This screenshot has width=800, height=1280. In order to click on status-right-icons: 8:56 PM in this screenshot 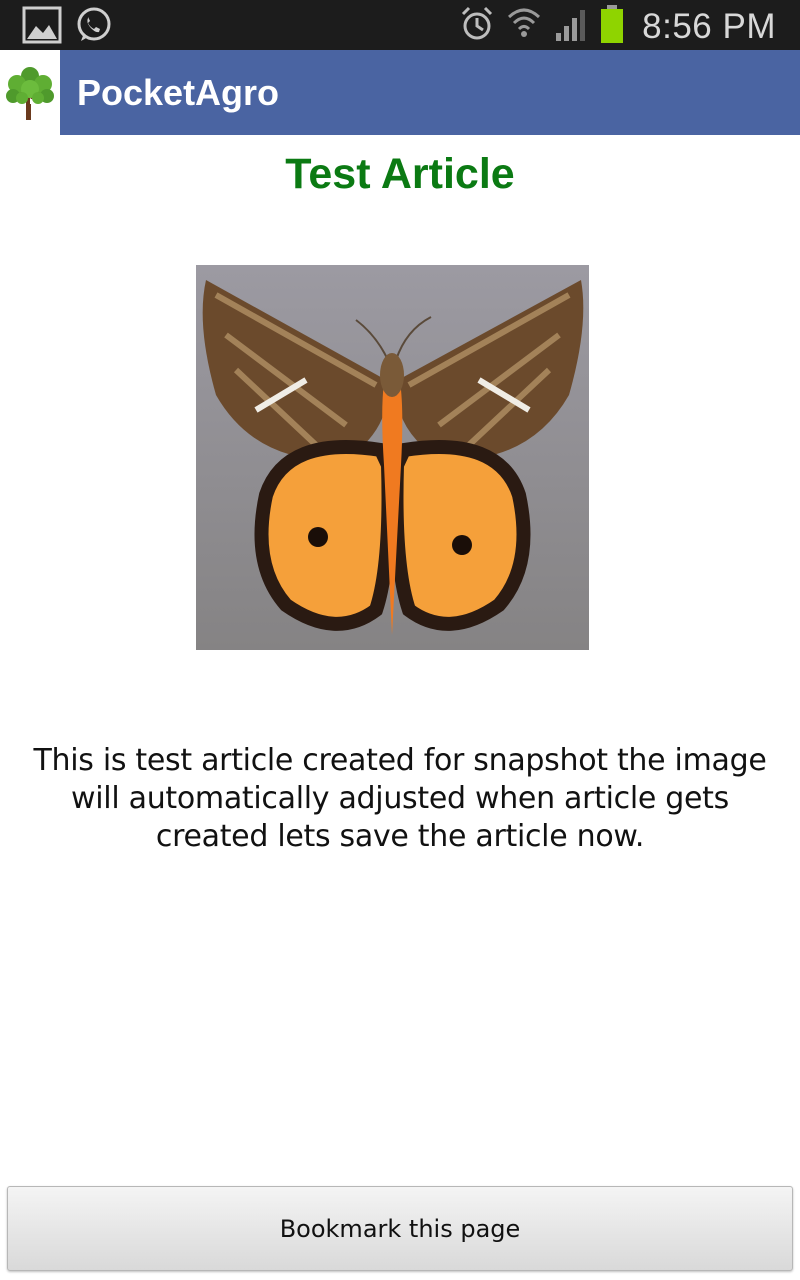, I will do `click(618, 26)`.